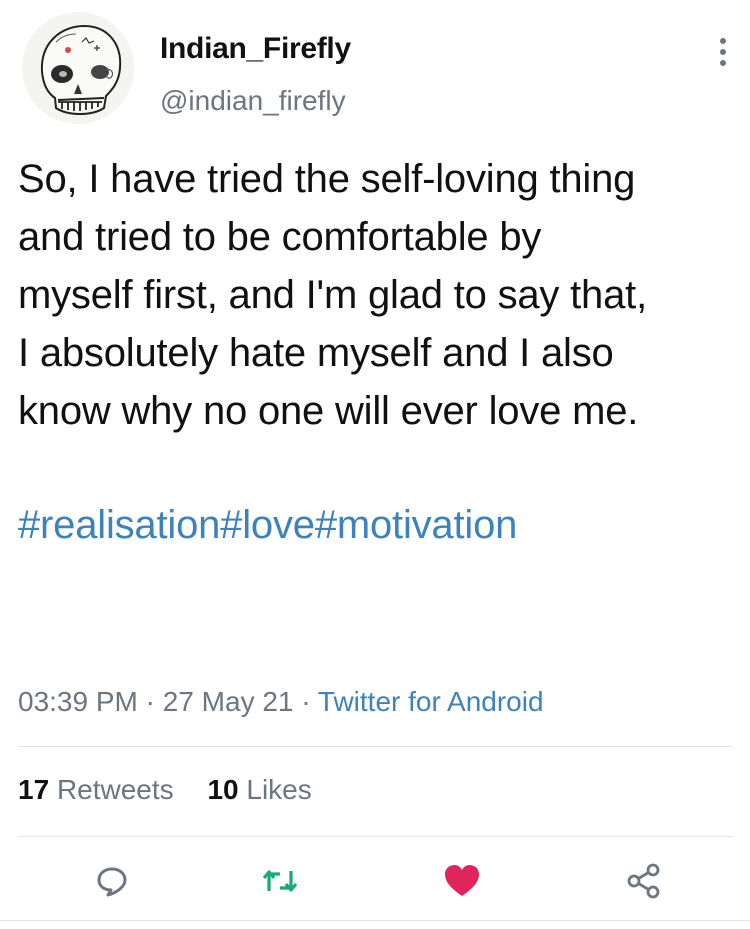  I want to click on tweet-date: 27 May 21, so click(228, 701).